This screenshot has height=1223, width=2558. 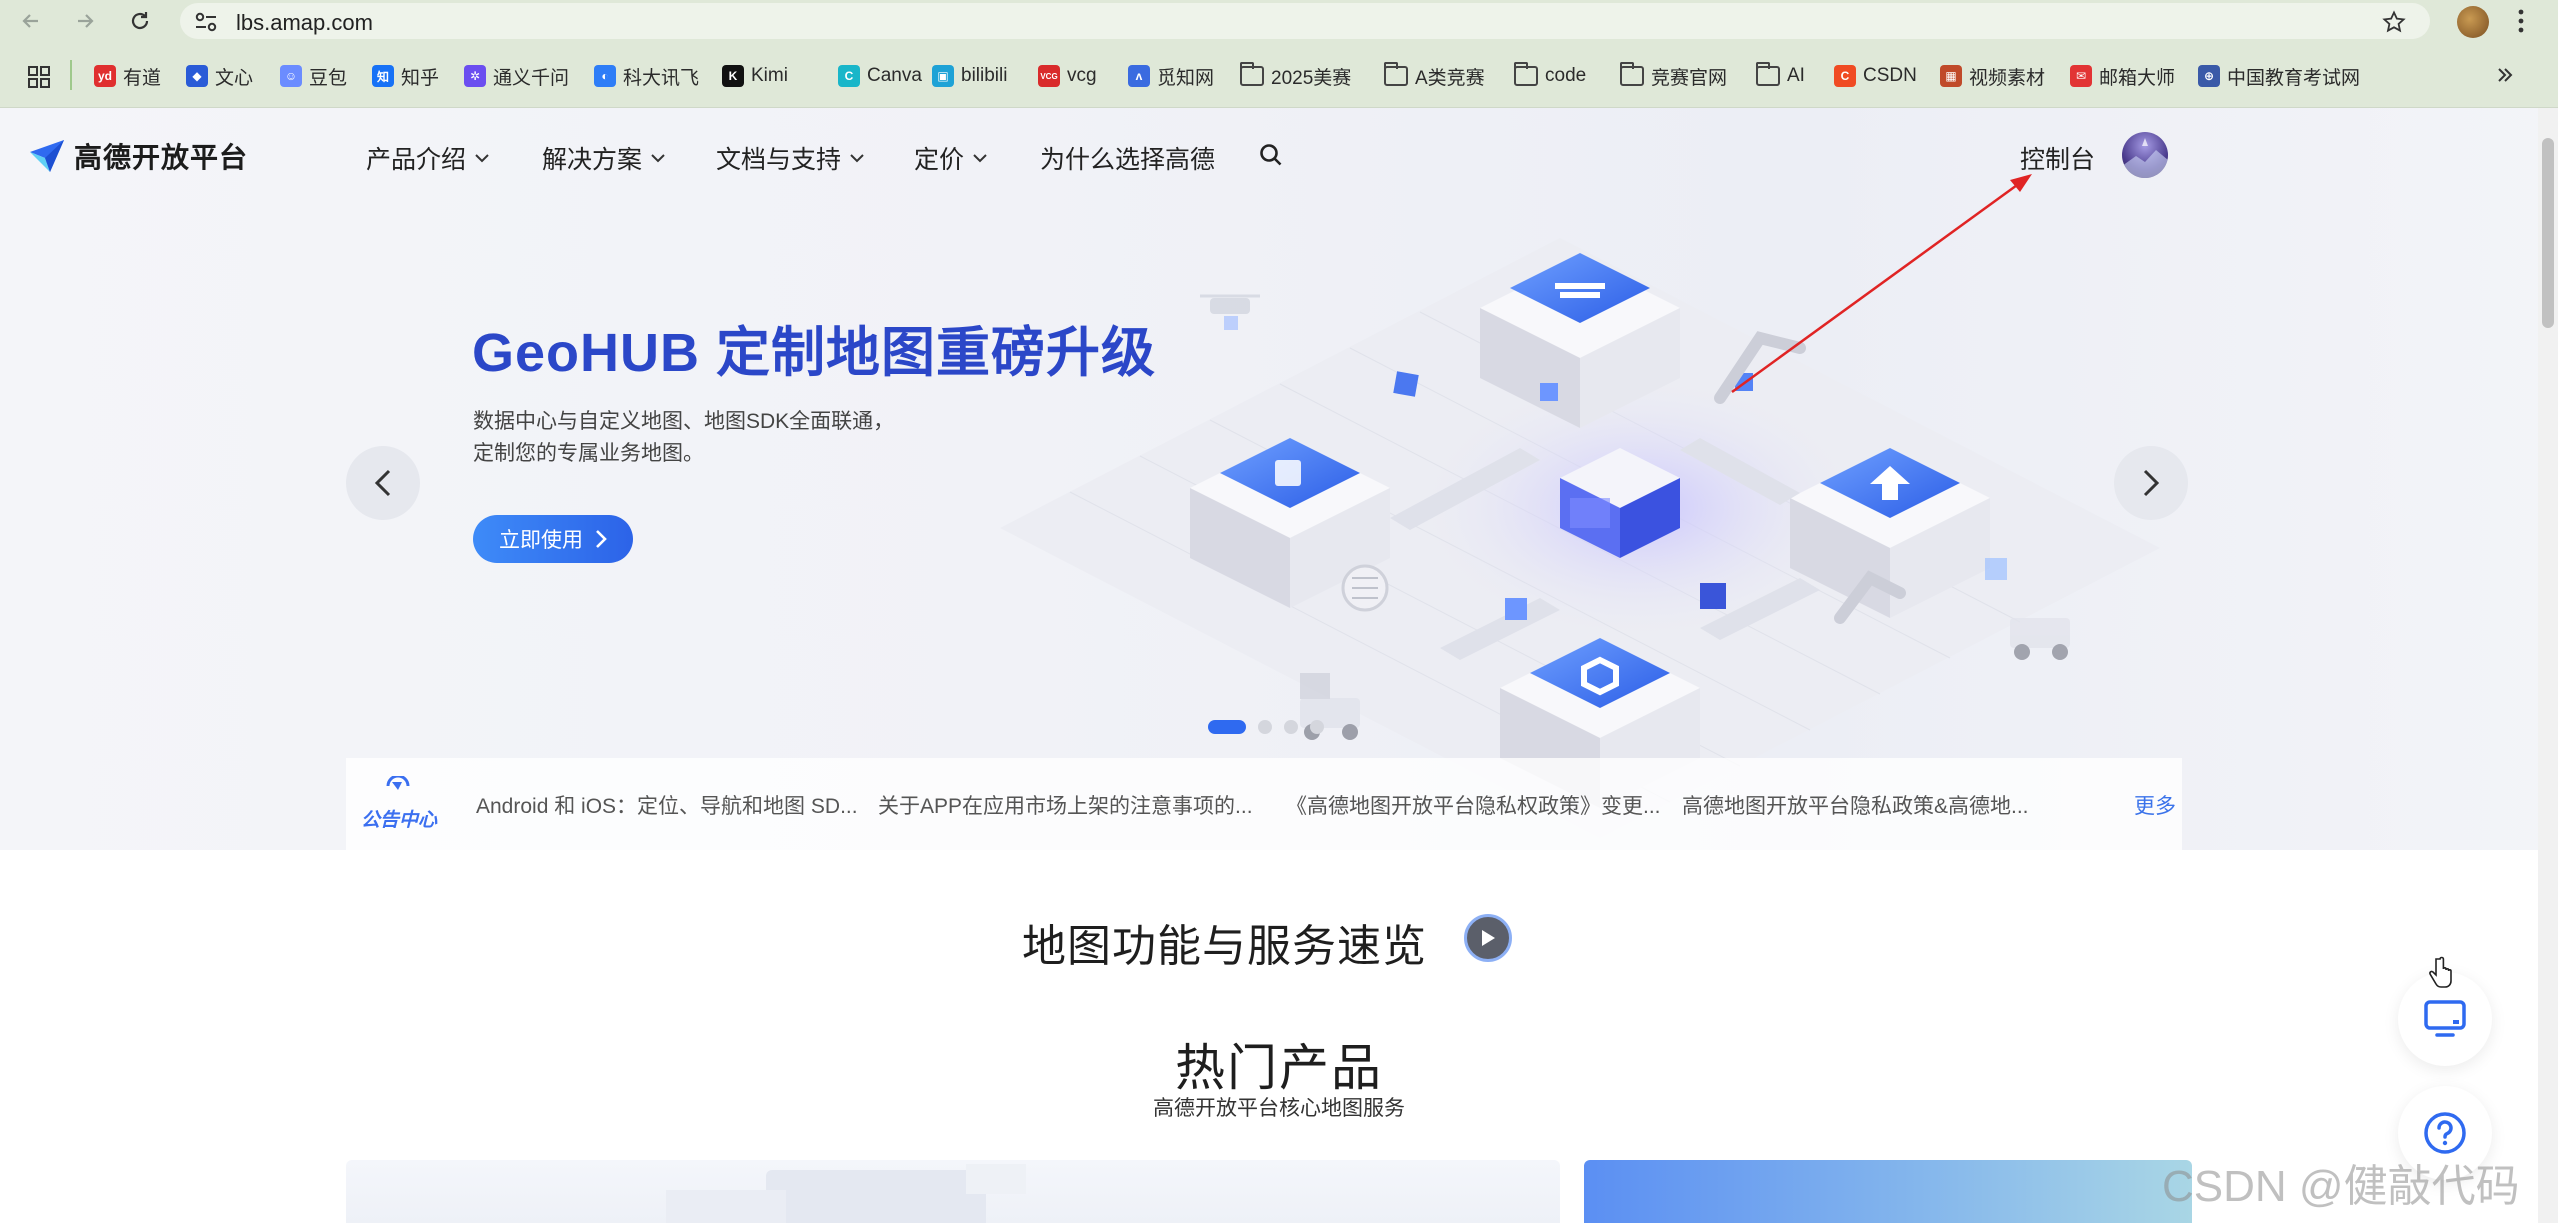 I want to click on search-icon, so click(x=1271, y=155).